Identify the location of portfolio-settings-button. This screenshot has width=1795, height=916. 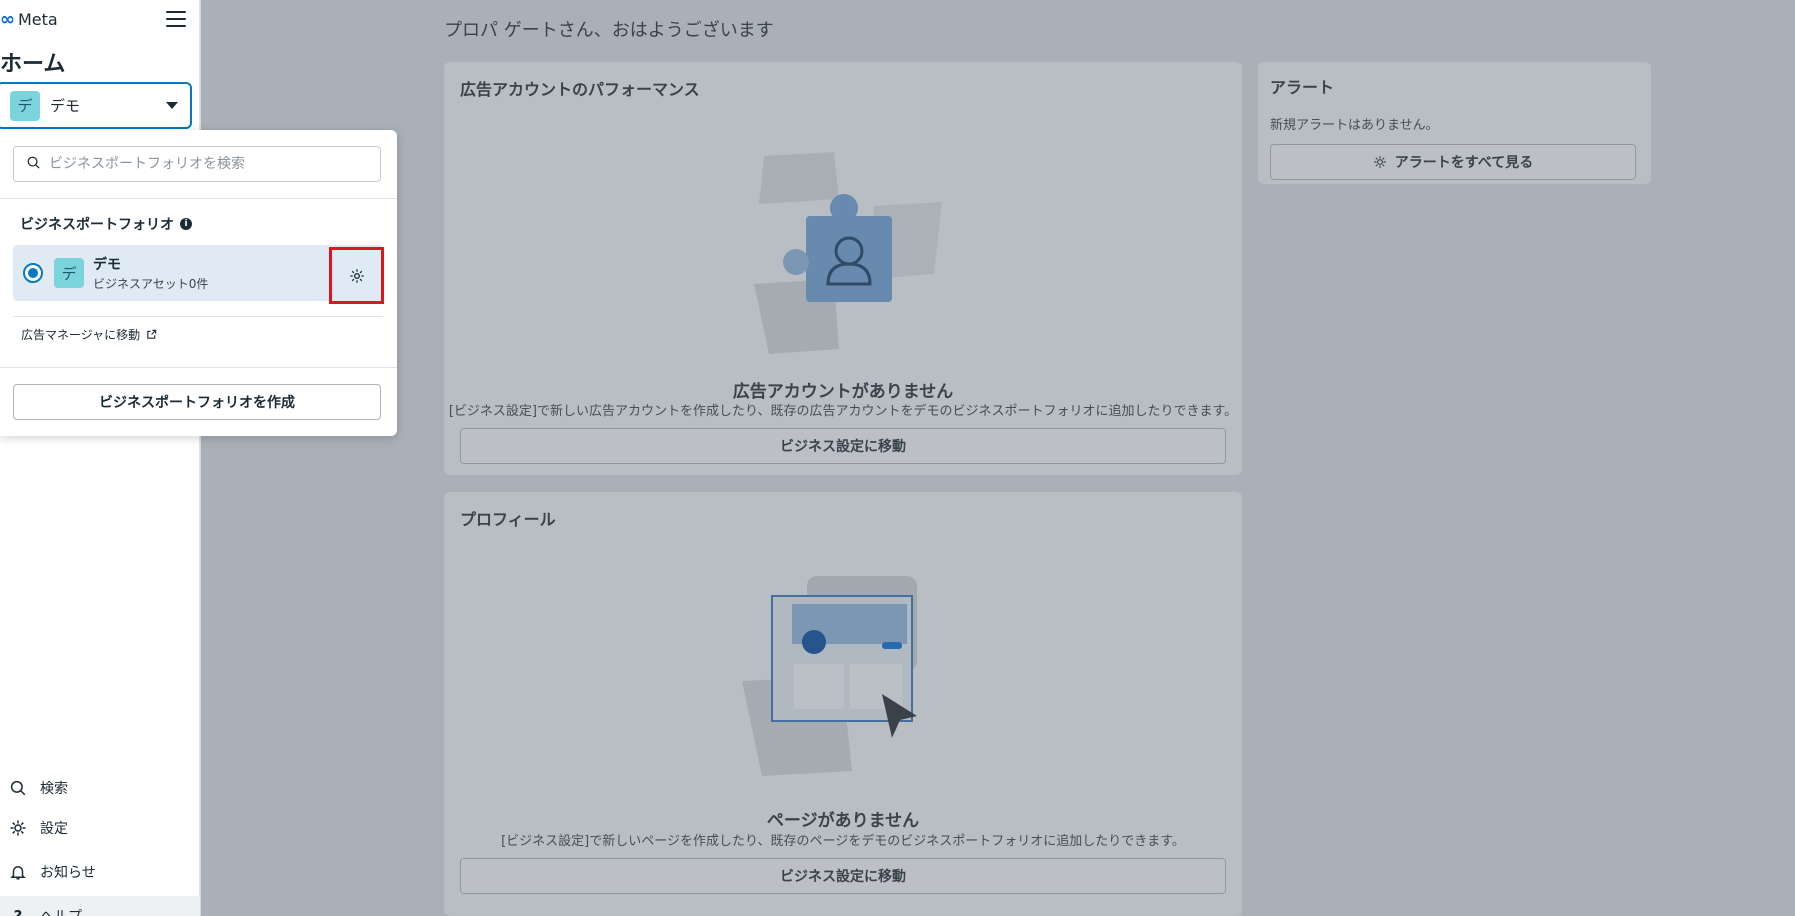
(356, 275).